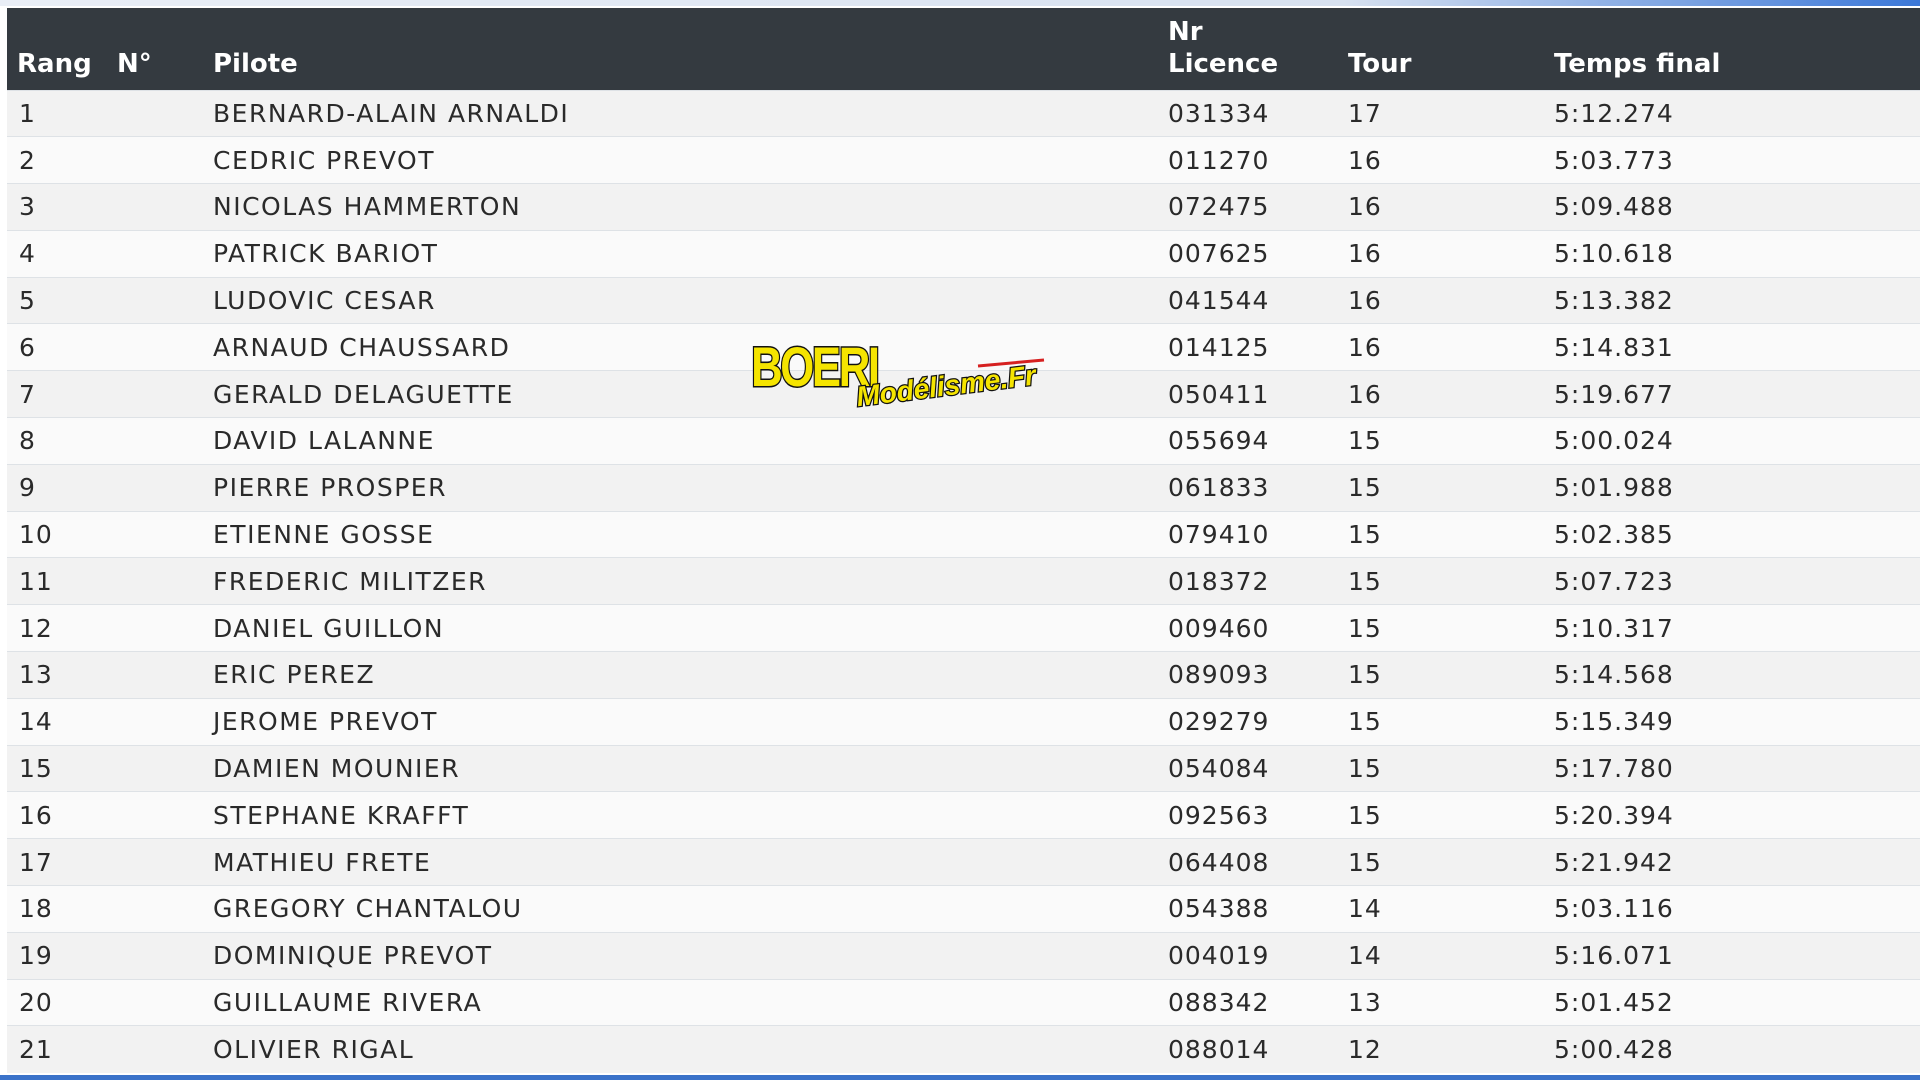 The image size is (1920, 1080). What do you see at coordinates (325, 722) in the screenshot?
I see `cell-pilote: JEROME PREVOT` at bounding box center [325, 722].